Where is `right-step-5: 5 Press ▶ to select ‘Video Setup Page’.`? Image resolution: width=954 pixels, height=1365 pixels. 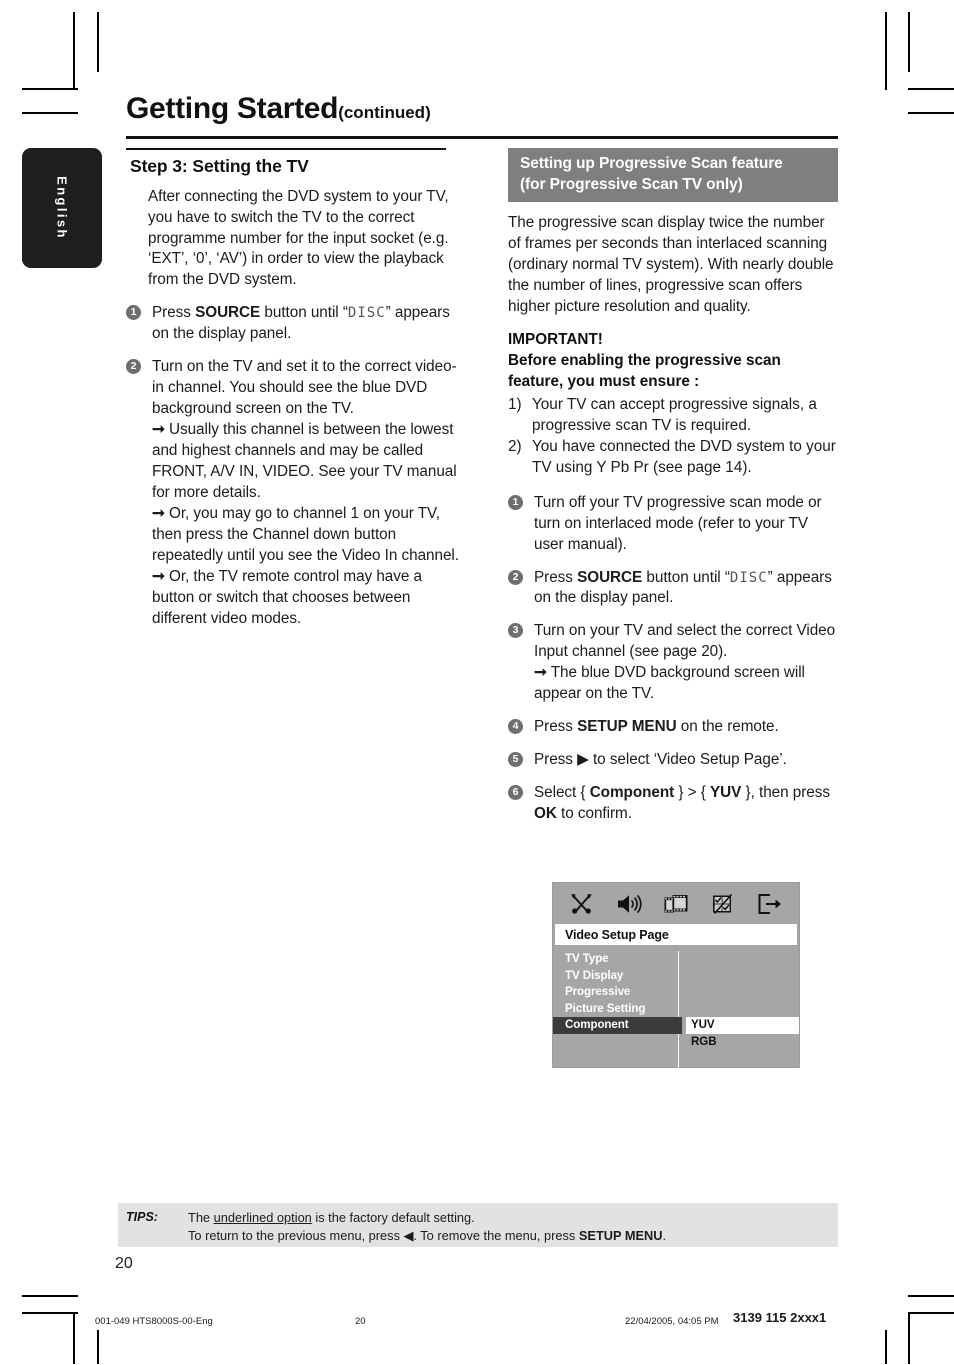 right-step-5: 5 Press ▶ to select ‘Video Setup Page’. is located at coordinates (673, 760).